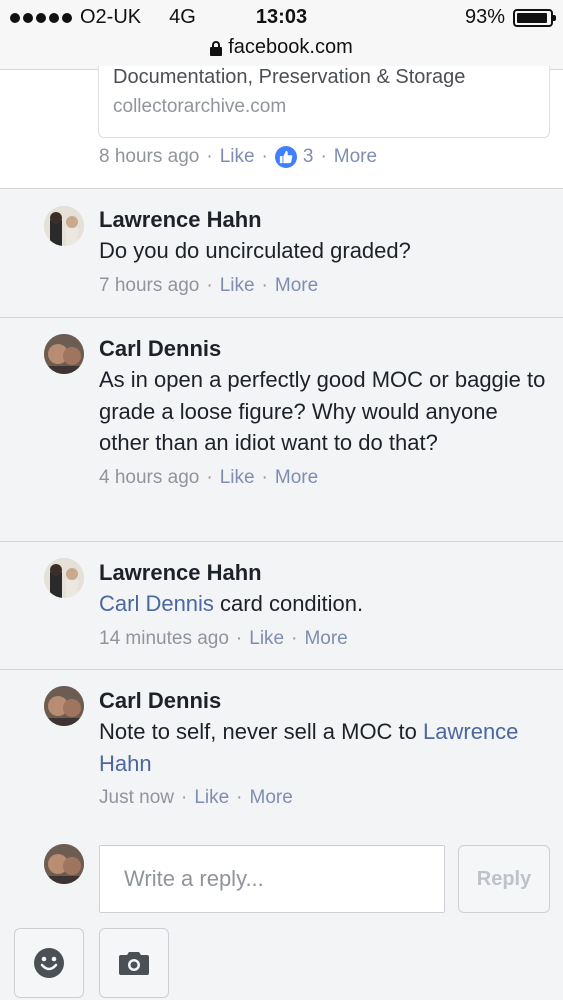  What do you see at coordinates (281, 35) in the screenshot?
I see `status-bar: O2-UK 4G 13:03 93% facebook.com` at bounding box center [281, 35].